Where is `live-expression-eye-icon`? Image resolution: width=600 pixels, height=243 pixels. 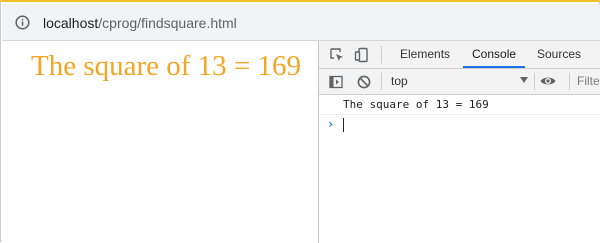 live-expression-eye-icon is located at coordinates (548, 81).